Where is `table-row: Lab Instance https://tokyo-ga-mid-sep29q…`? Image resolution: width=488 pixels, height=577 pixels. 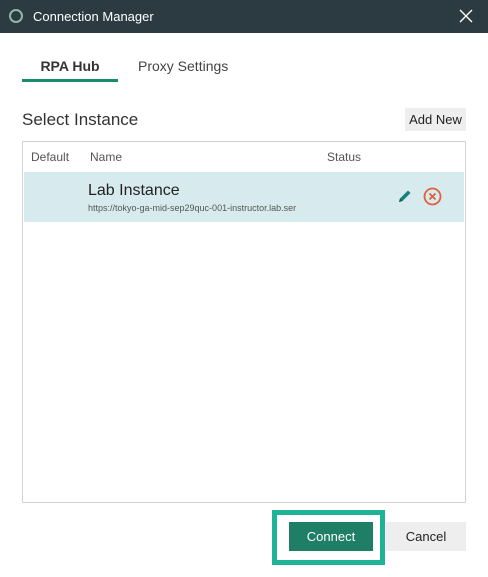
table-row: Lab Instance https://tokyo-ga-mid-sep29q… is located at coordinates (244, 197).